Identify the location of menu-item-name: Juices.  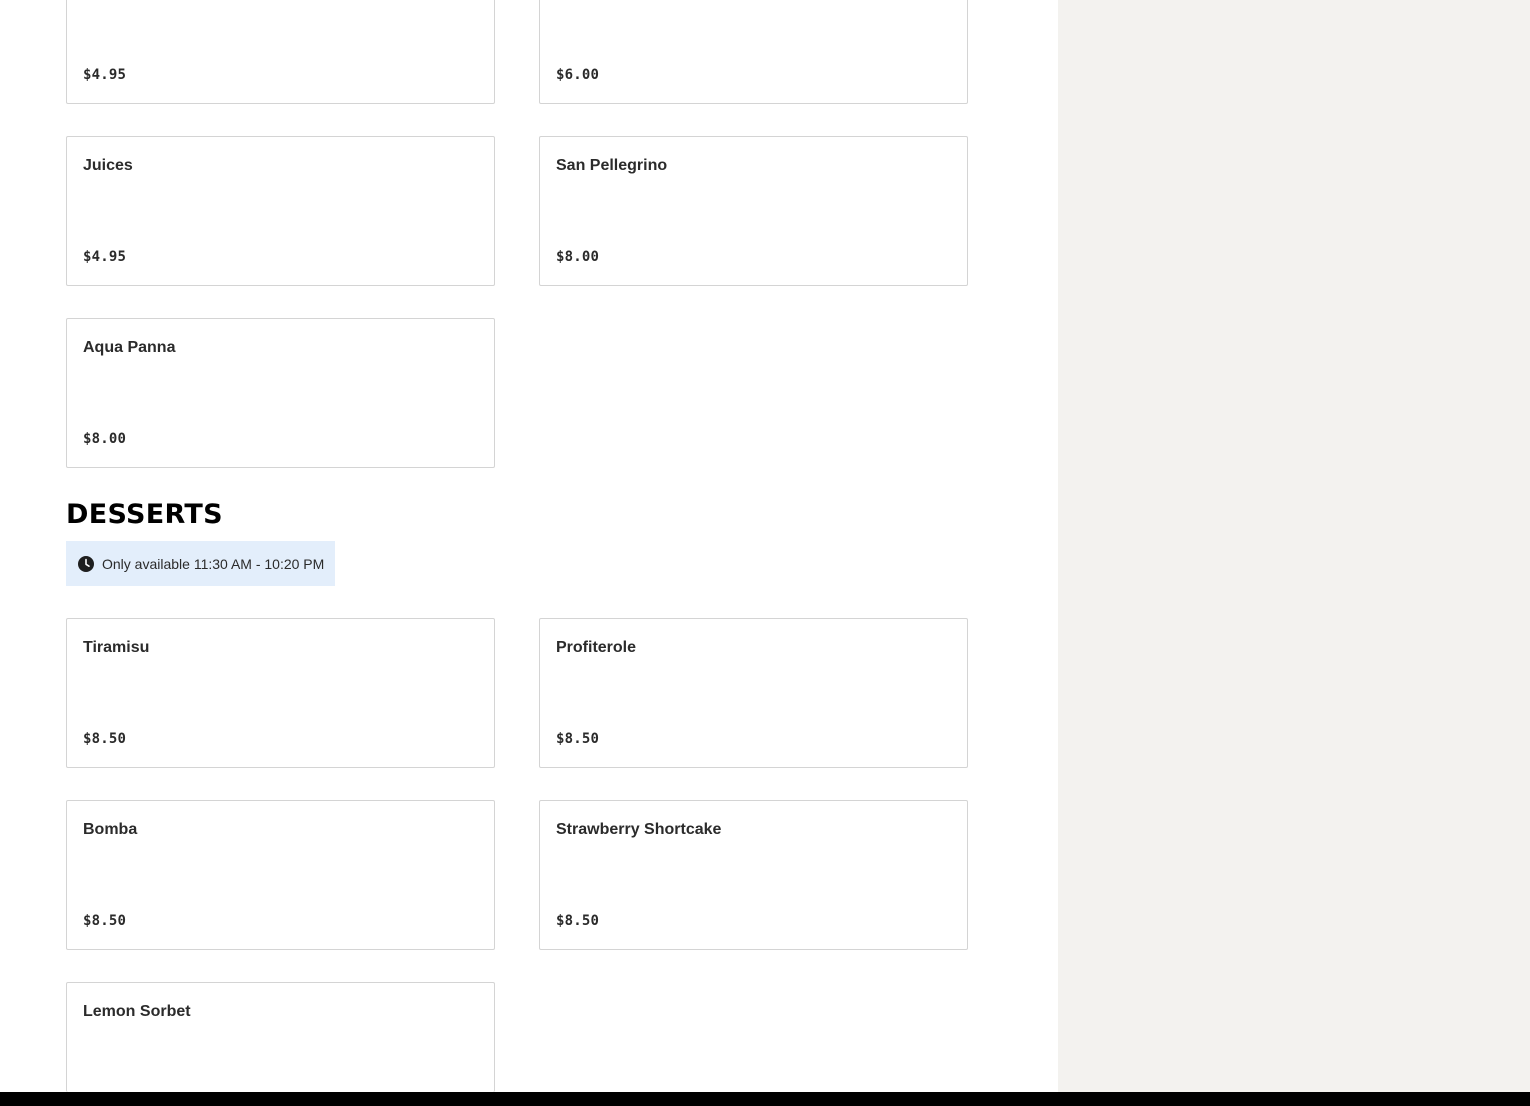
(108, 165).